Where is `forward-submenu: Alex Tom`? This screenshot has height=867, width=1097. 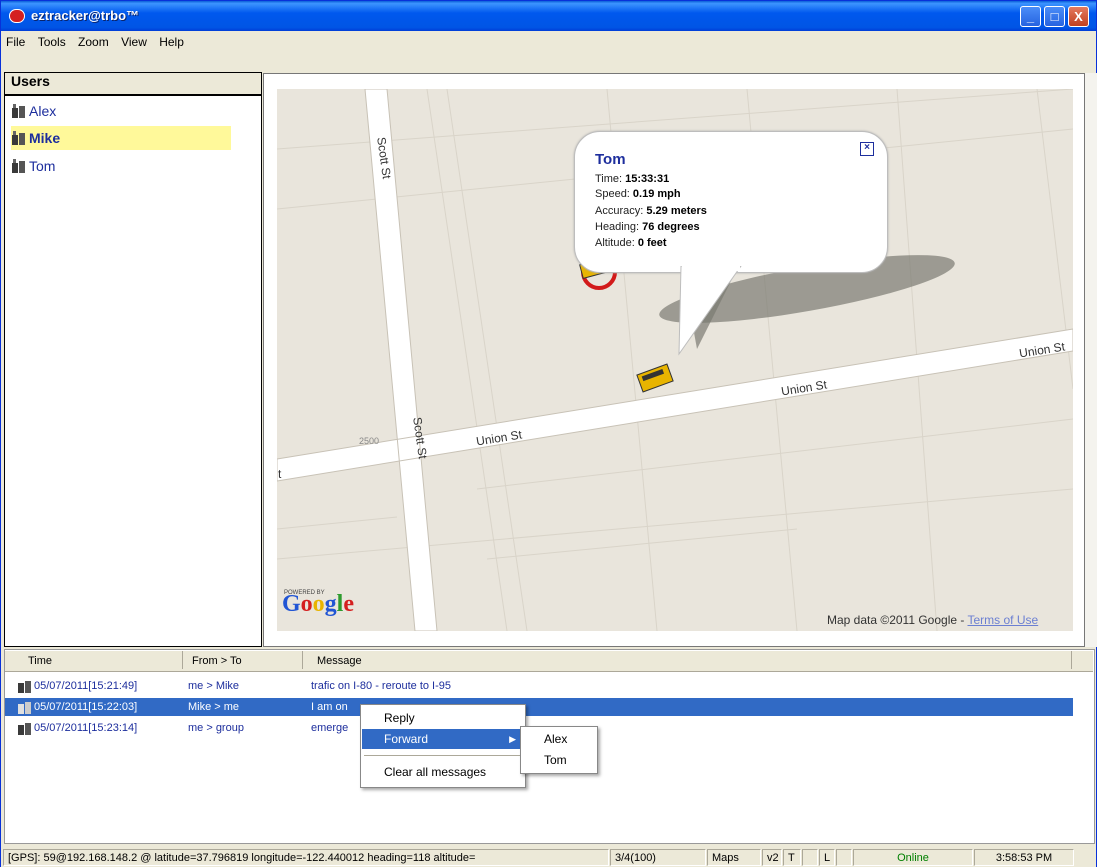 forward-submenu: Alex Tom is located at coordinates (559, 750).